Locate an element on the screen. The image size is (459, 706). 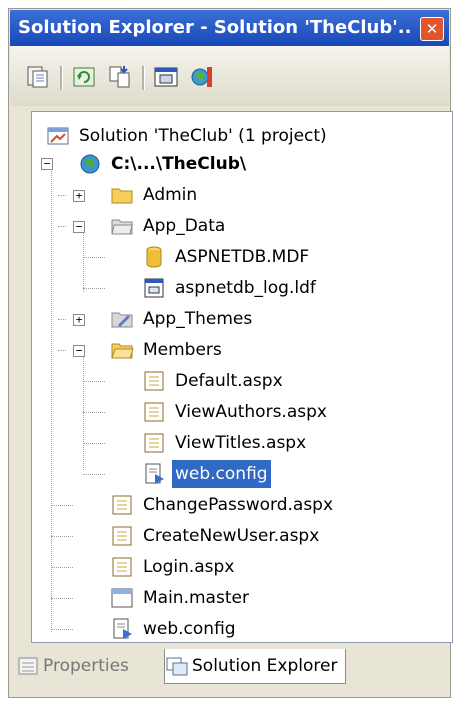
tree-item-create-new-user: CreateNewUser.aspx is located at coordinates (216, 536).